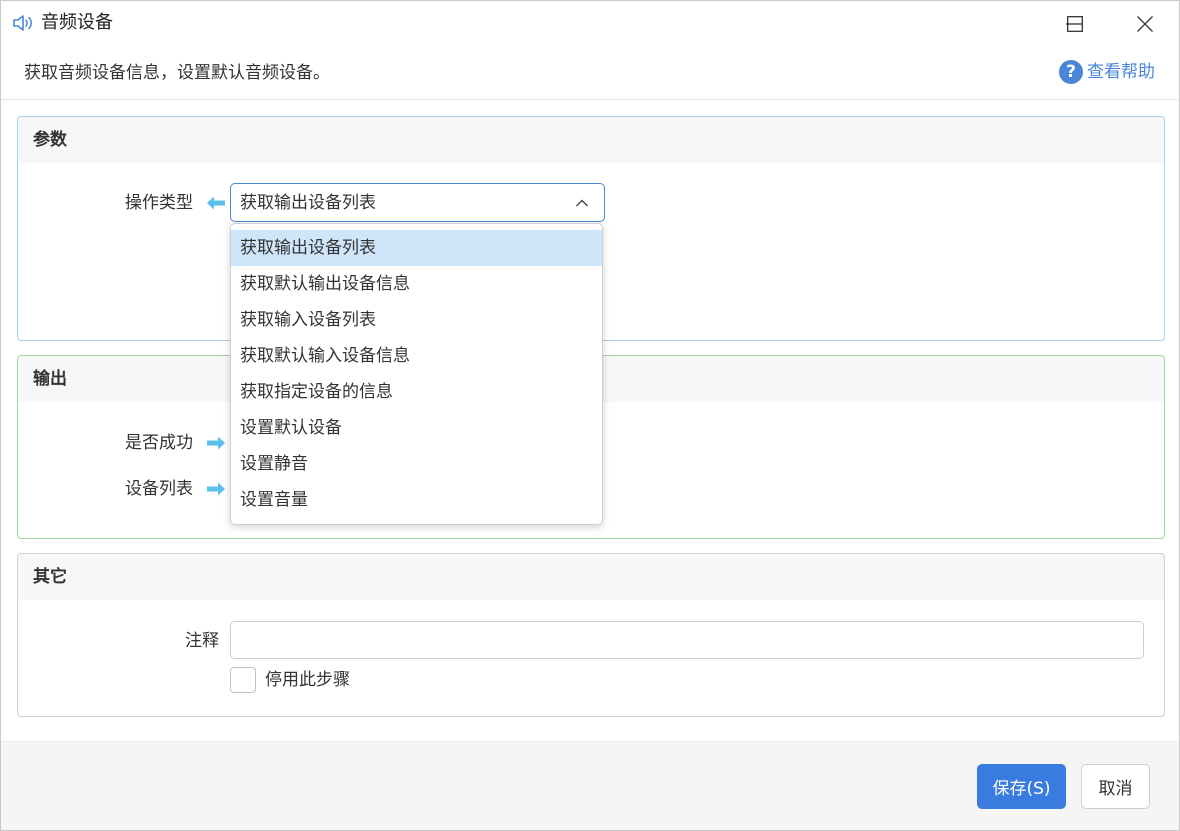 This screenshot has height=831, width=1180. Describe the element at coordinates (417, 202) in the screenshot. I see `operation-type-select: 获取输出设备列表` at that location.